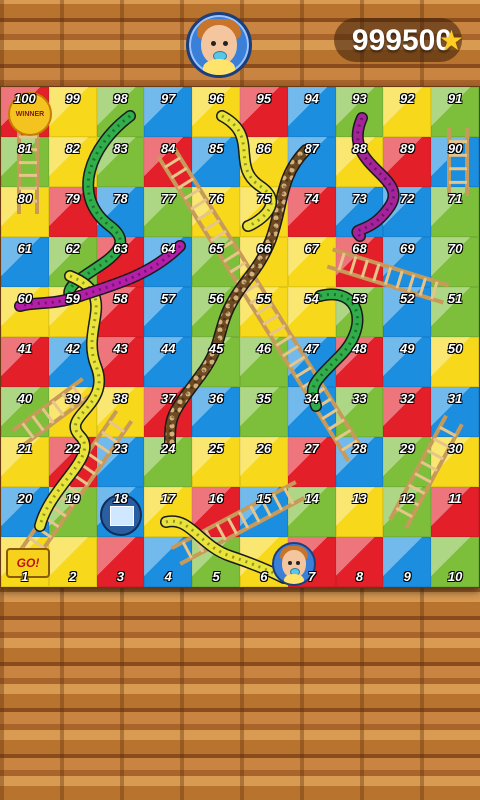 This screenshot has width=480, height=800. I want to click on board-cell: 13, so click(359, 512).